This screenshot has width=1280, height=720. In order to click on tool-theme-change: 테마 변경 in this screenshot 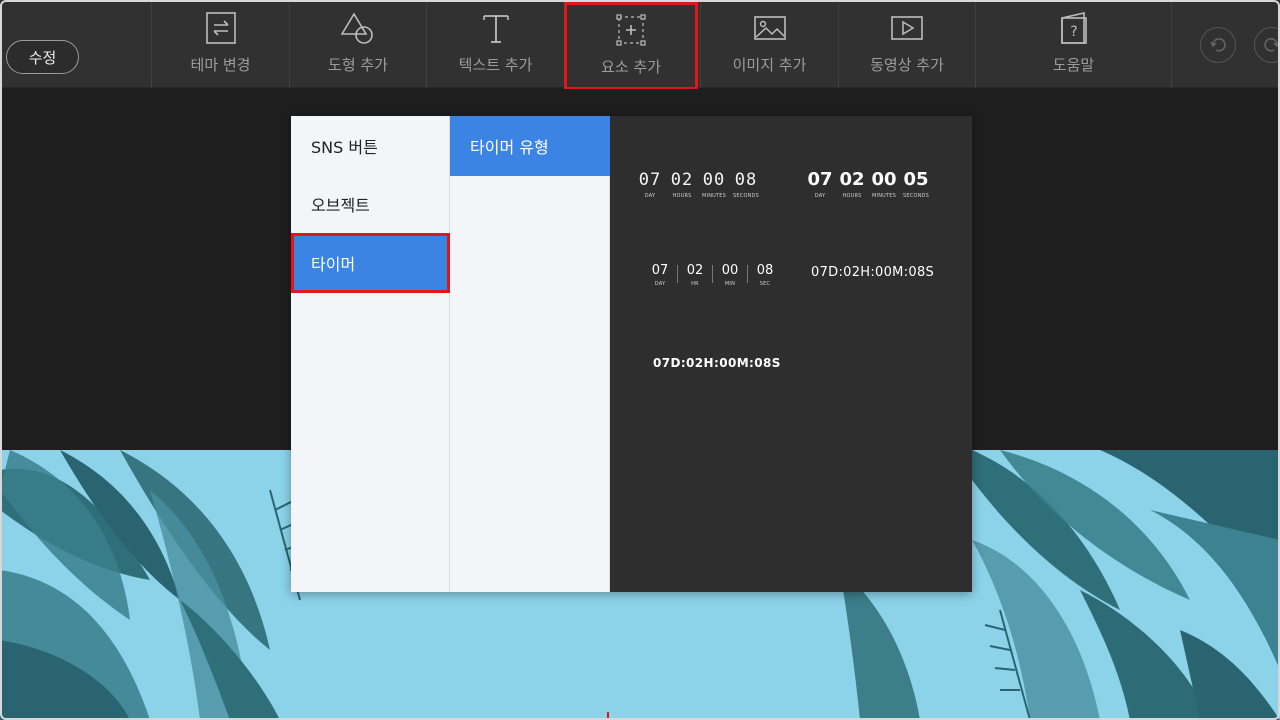, I will do `click(220, 44)`.